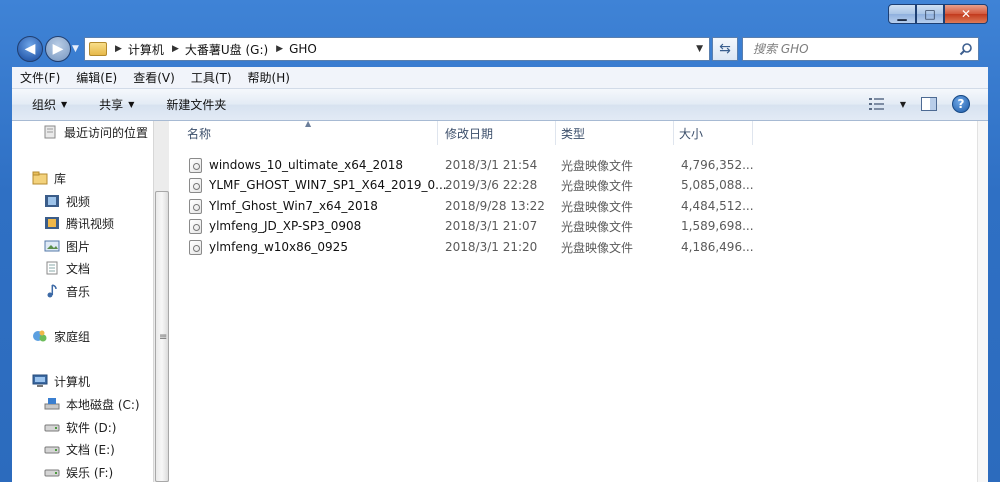 Image resolution: width=1000 pixels, height=482 pixels. I want to click on file-list-scrollbar, so click(982, 301).